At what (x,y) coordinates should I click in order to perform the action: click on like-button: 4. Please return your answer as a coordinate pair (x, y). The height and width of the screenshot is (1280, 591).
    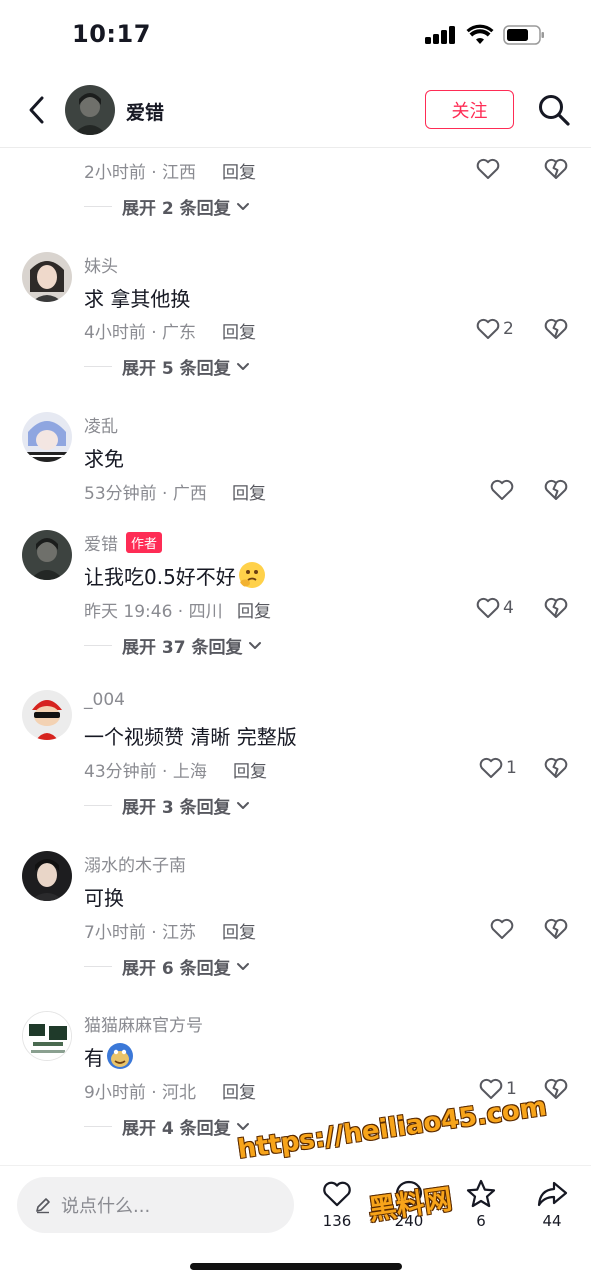
    Looking at the image, I should click on (499, 608).